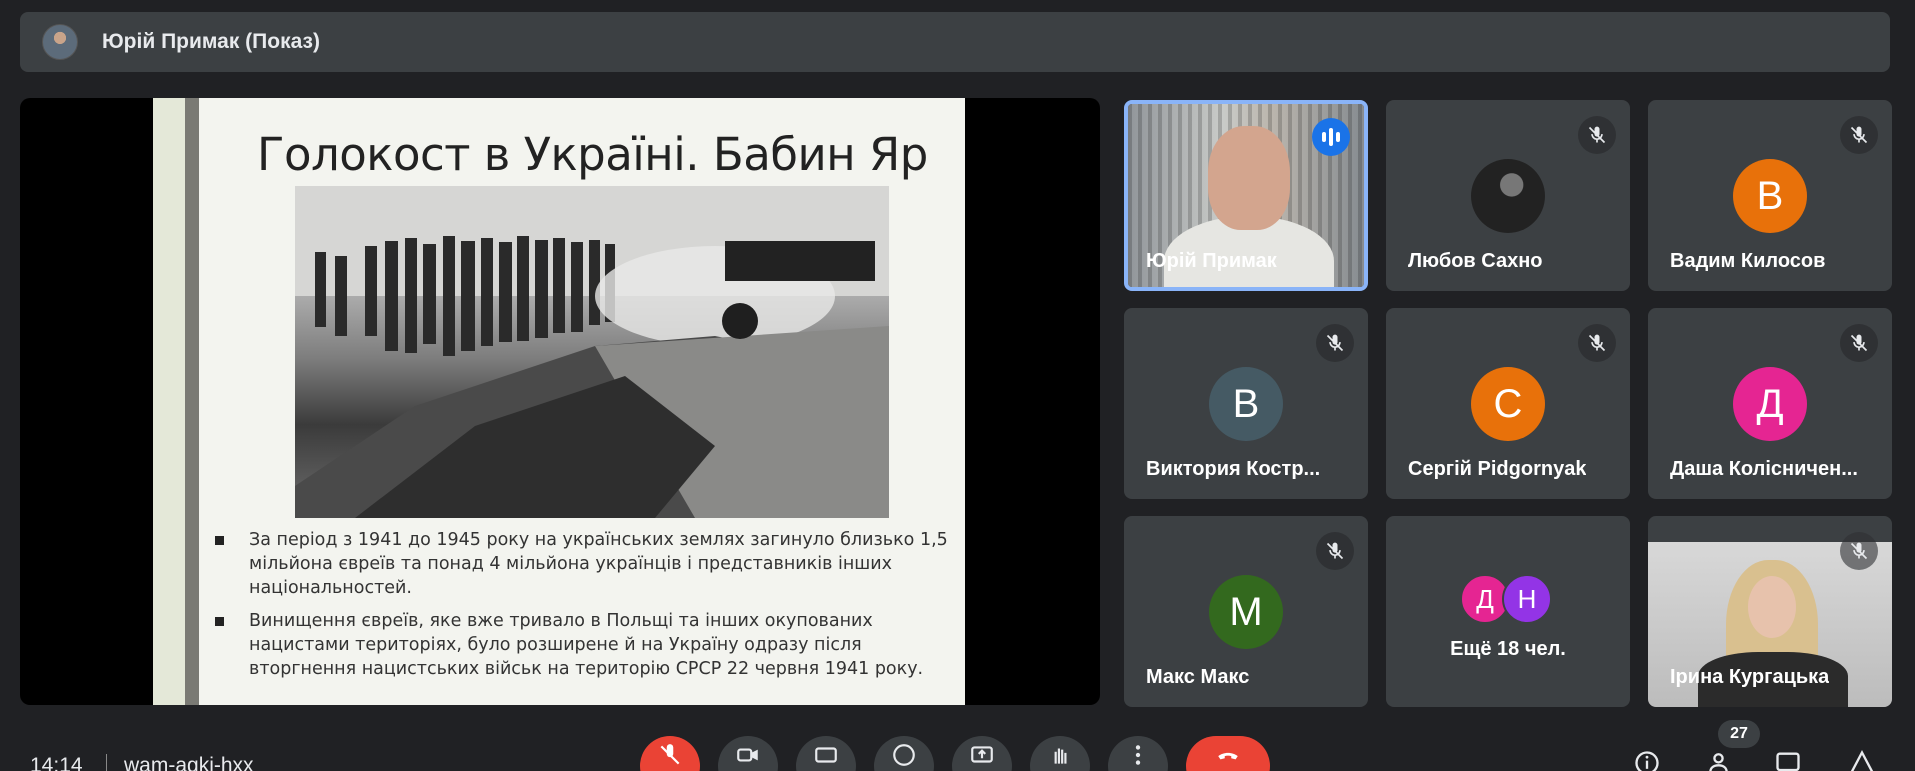 The width and height of the screenshot is (1915, 771). Describe the element at coordinates (192, 401) in the screenshot. I see `slide-decor-line` at that location.